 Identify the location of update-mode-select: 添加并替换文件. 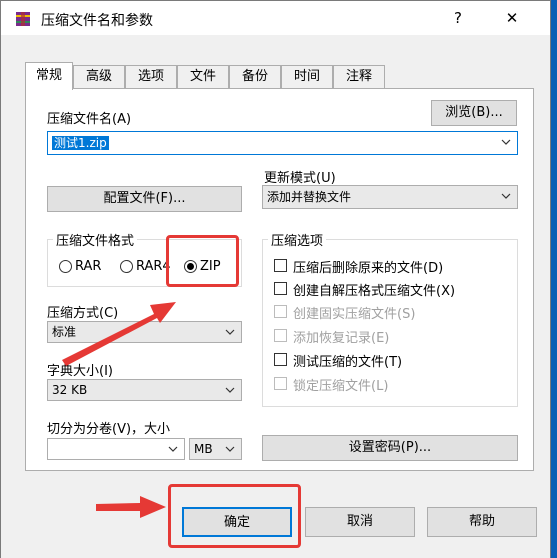
(390, 197).